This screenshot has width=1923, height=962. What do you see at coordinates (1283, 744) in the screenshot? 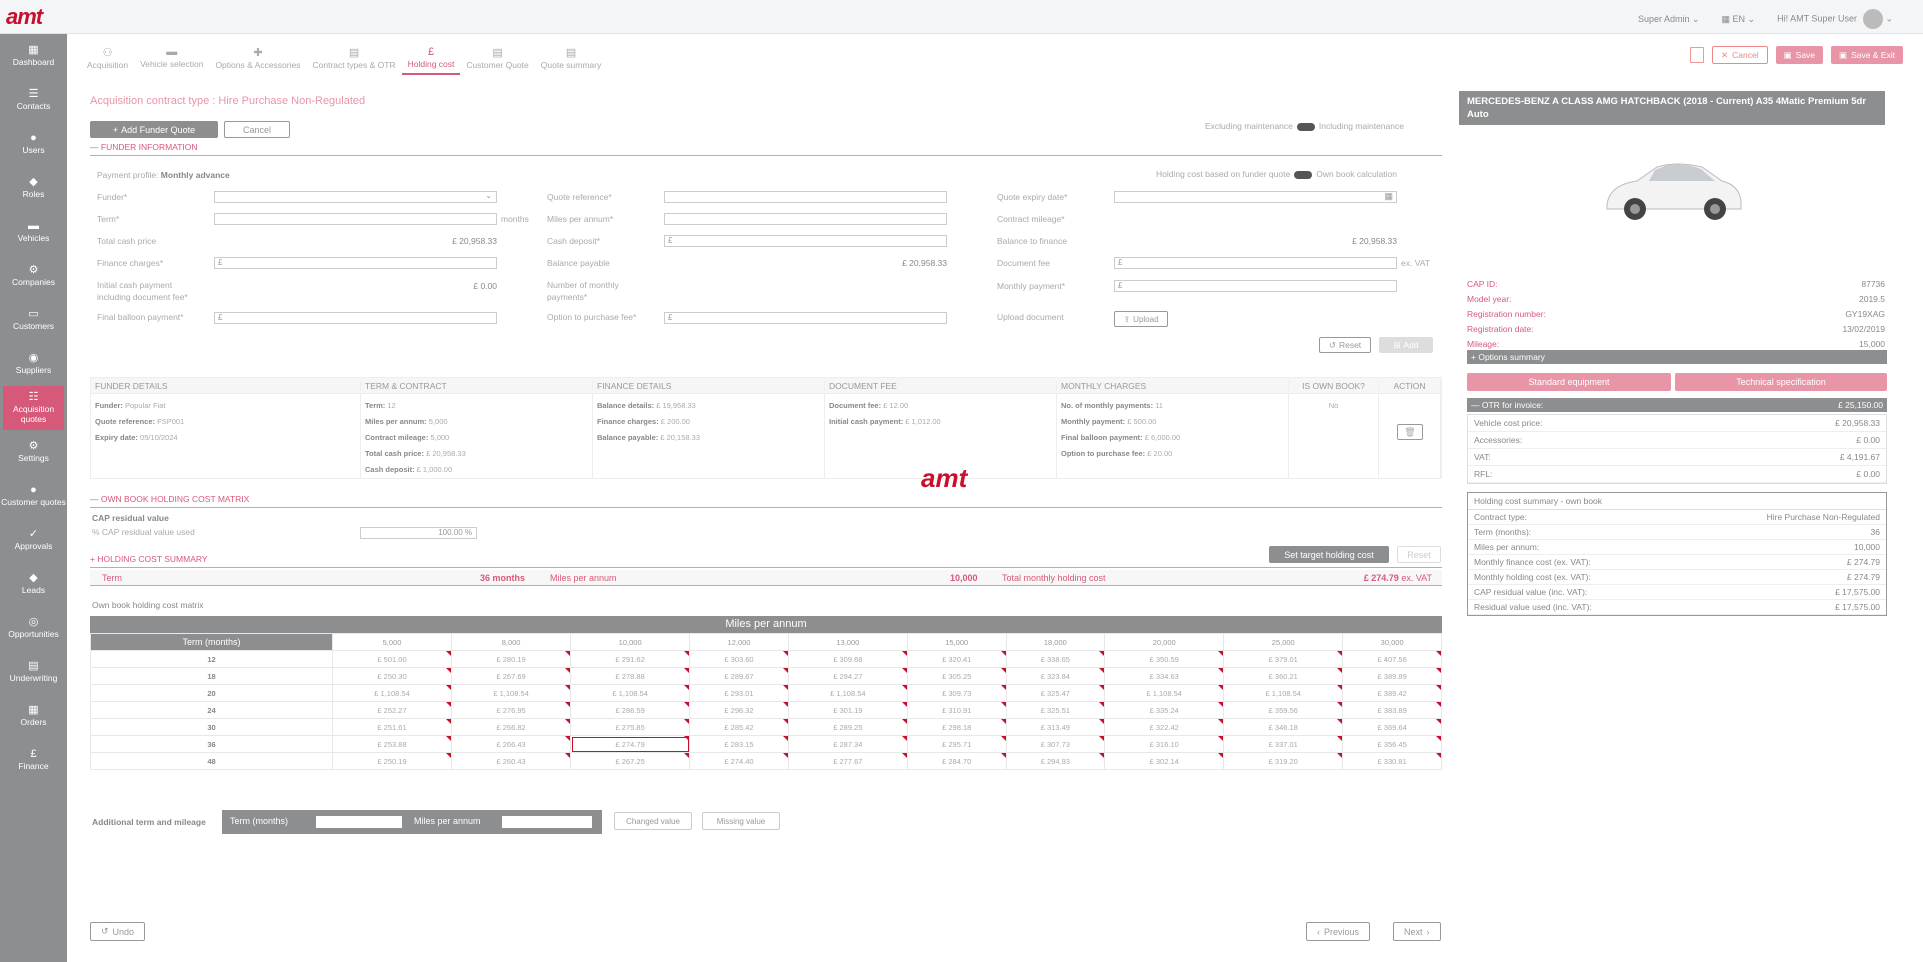
I see `matrix-cell: £ 337.01` at bounding box center [1283, 744].